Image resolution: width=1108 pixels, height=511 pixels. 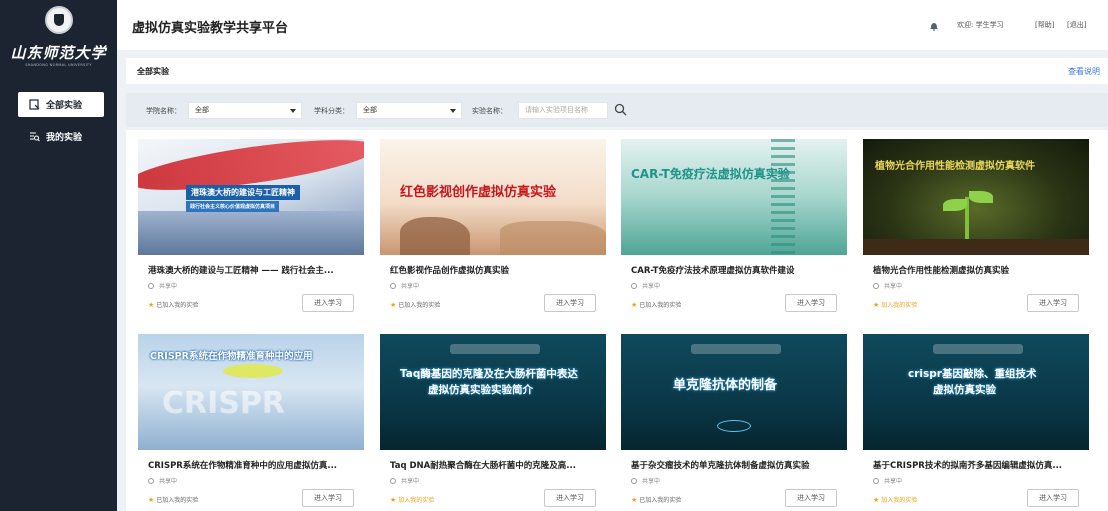 I want to click on thumbnail-caption: CRISPR系统在作物精准育种中的应用, so click(x=231, y=356).